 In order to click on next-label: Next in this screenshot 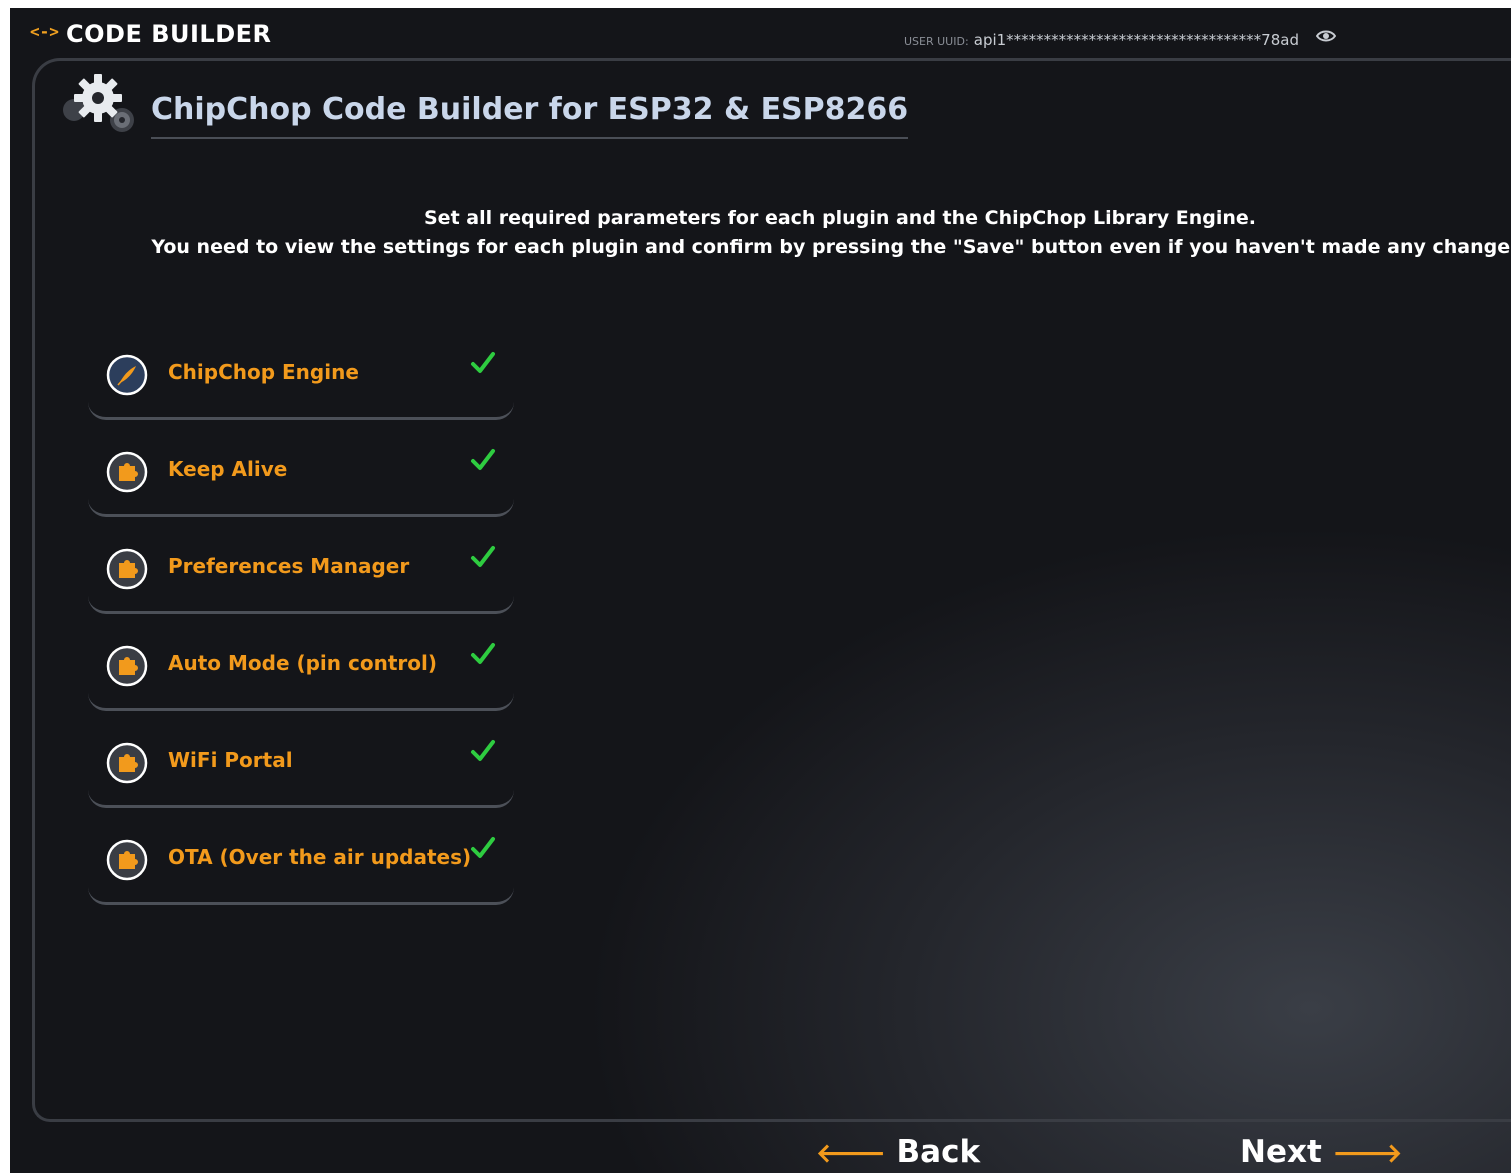, I will do `click(1281, 1152)`.